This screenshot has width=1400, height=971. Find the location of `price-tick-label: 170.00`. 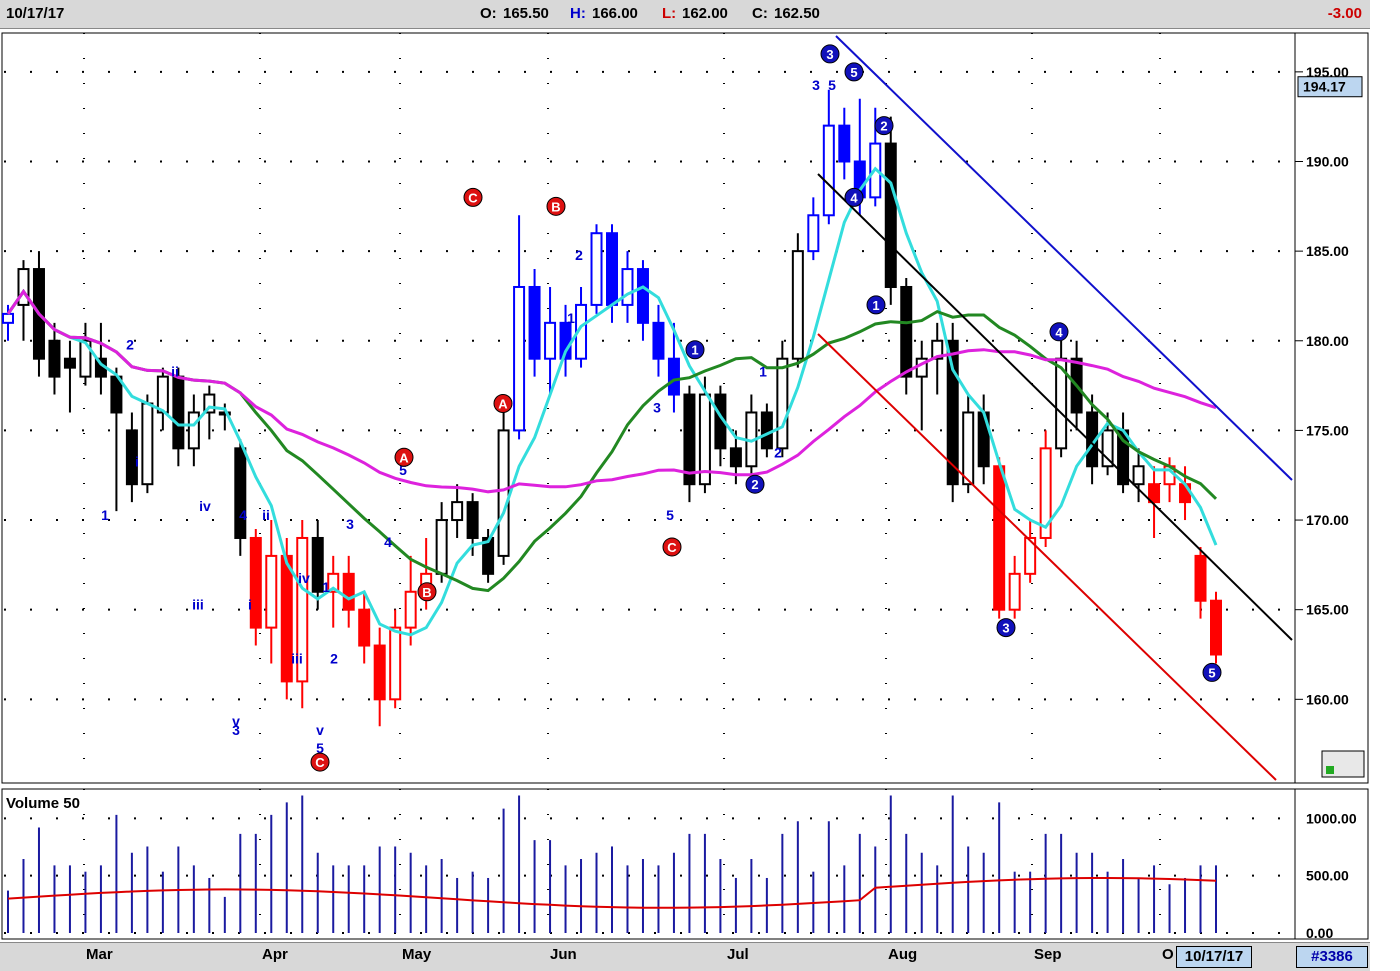

price-tick-label: 170.00 is located at coordinates (1327, 520).